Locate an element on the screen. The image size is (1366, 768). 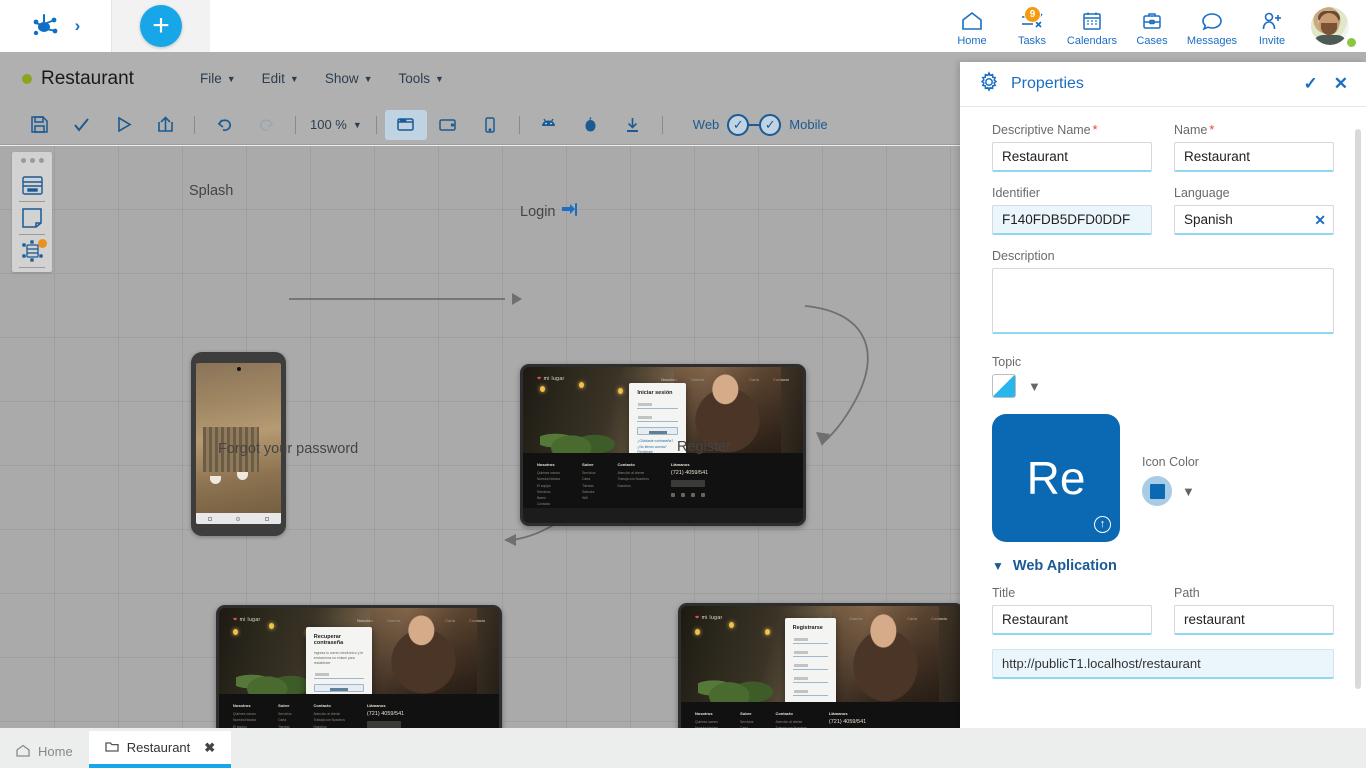
node-label-login: Login is located at coordinates (549, 211).